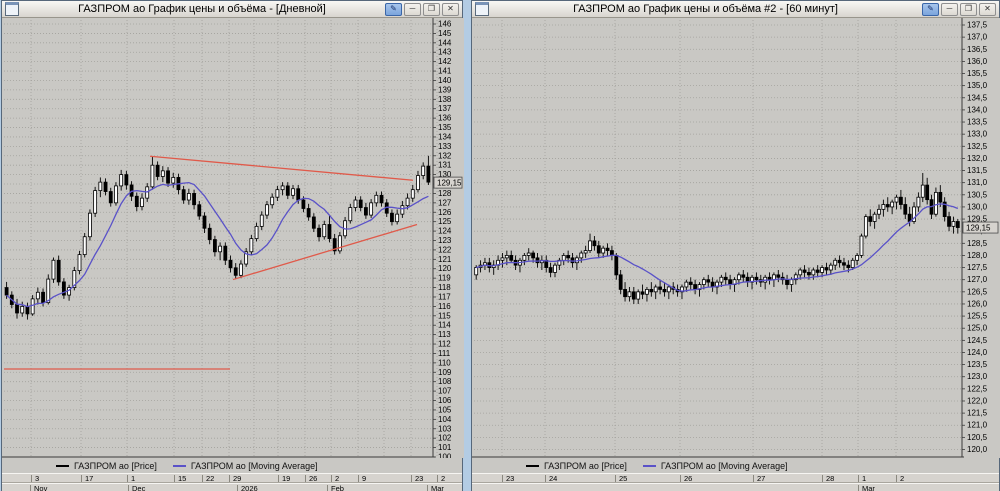 This screenshot has width=1000, height=491. What do you see at coordinates (444, 306) in the screenshot?
I see `svg-text: 116` at bounding box center [444, 306].